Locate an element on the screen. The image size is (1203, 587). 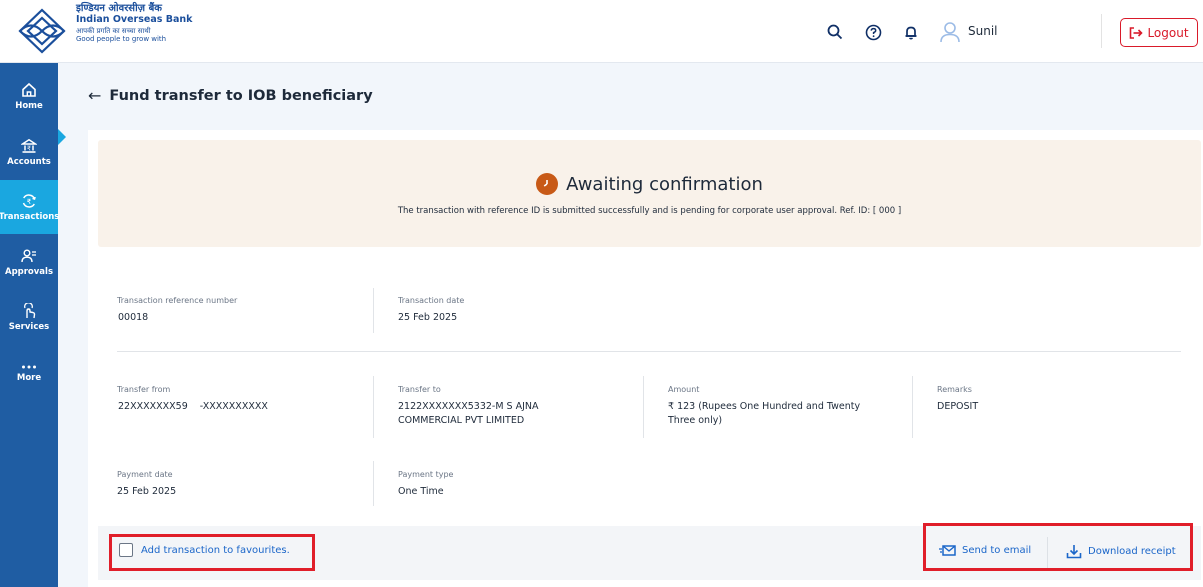
transfer-to-line1: 2122XXXXXXX5332-M S AJNA is located at coordinates (468, 406).